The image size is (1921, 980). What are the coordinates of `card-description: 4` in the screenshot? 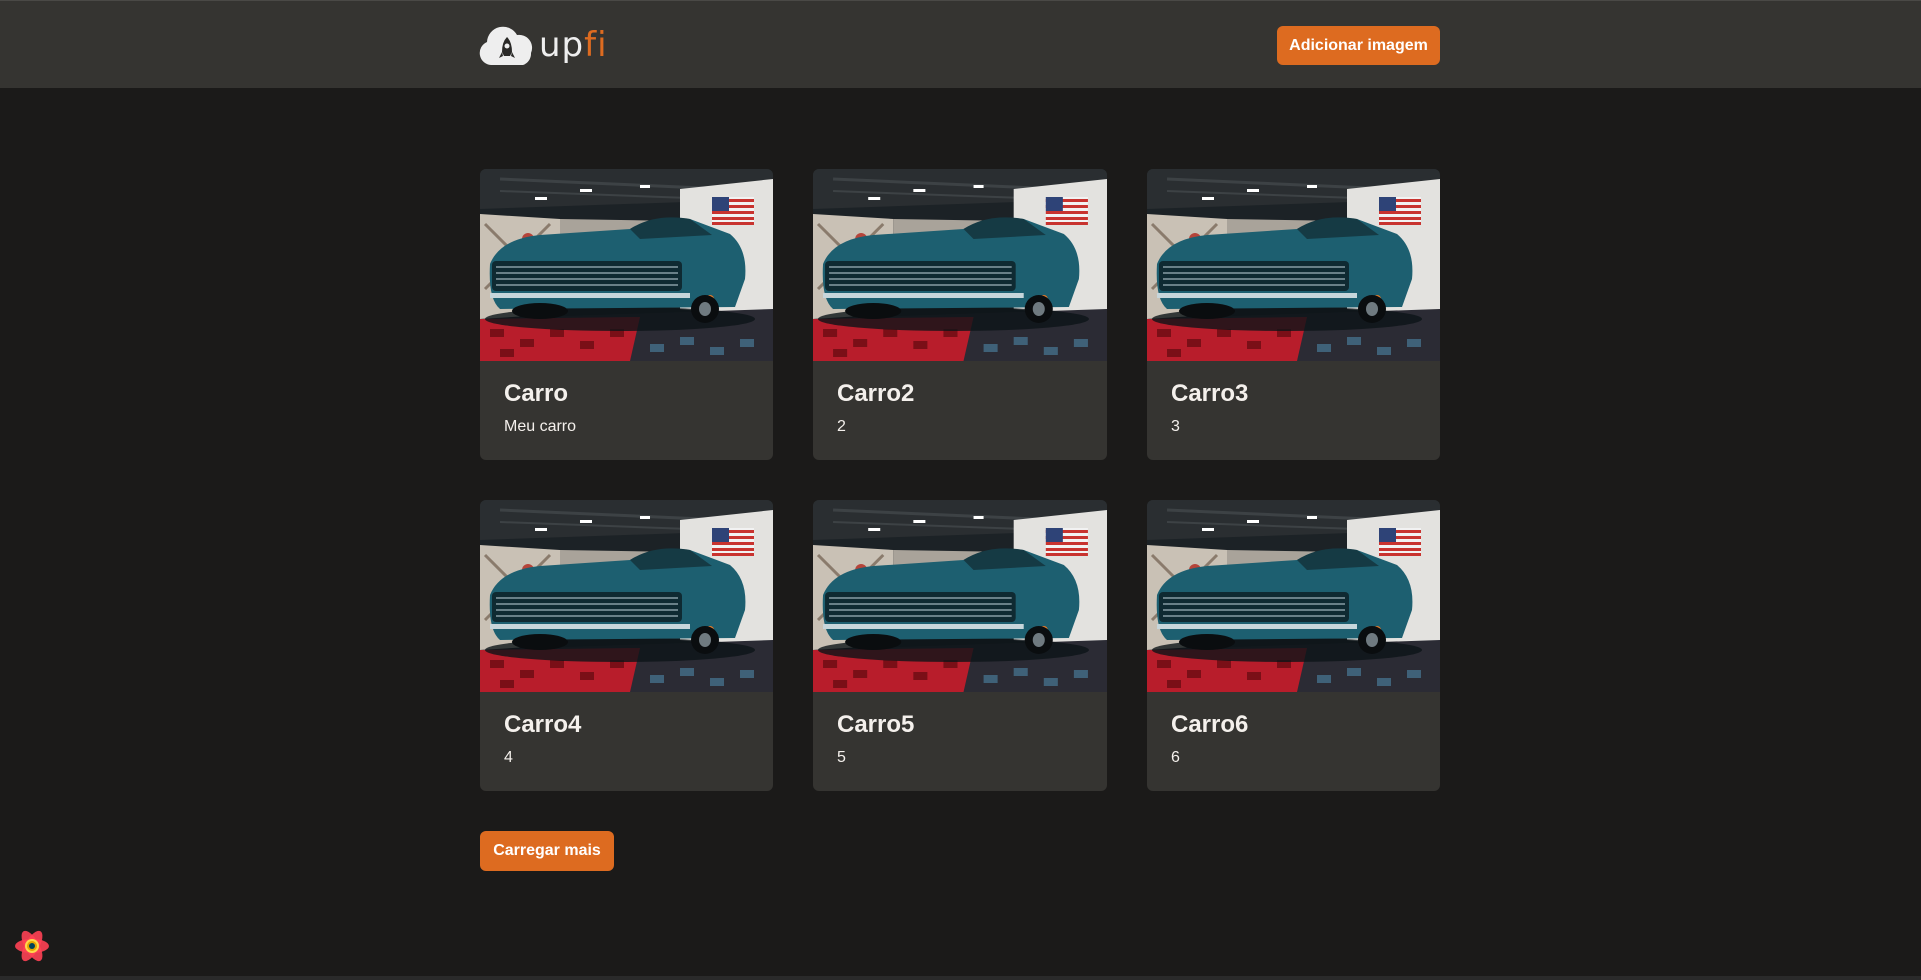 It's located at (508, 757).